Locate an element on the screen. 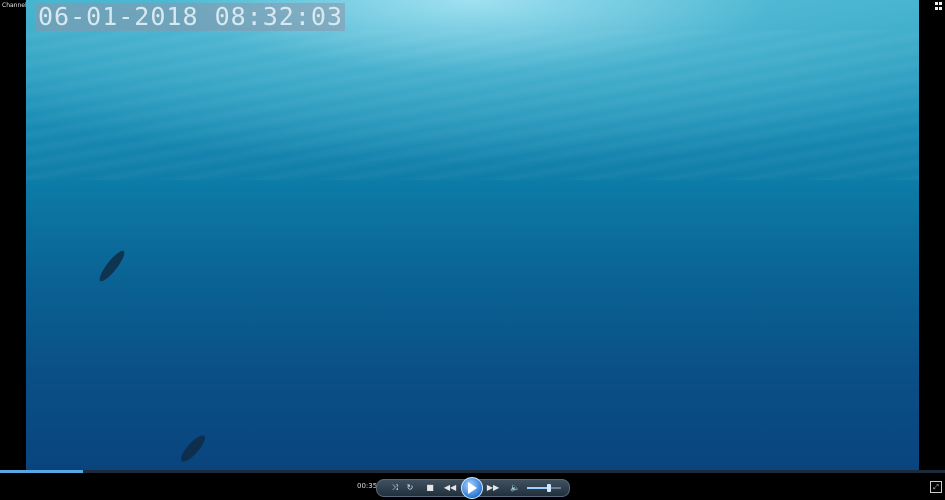  play-icon is located at coordinates (472, 488).